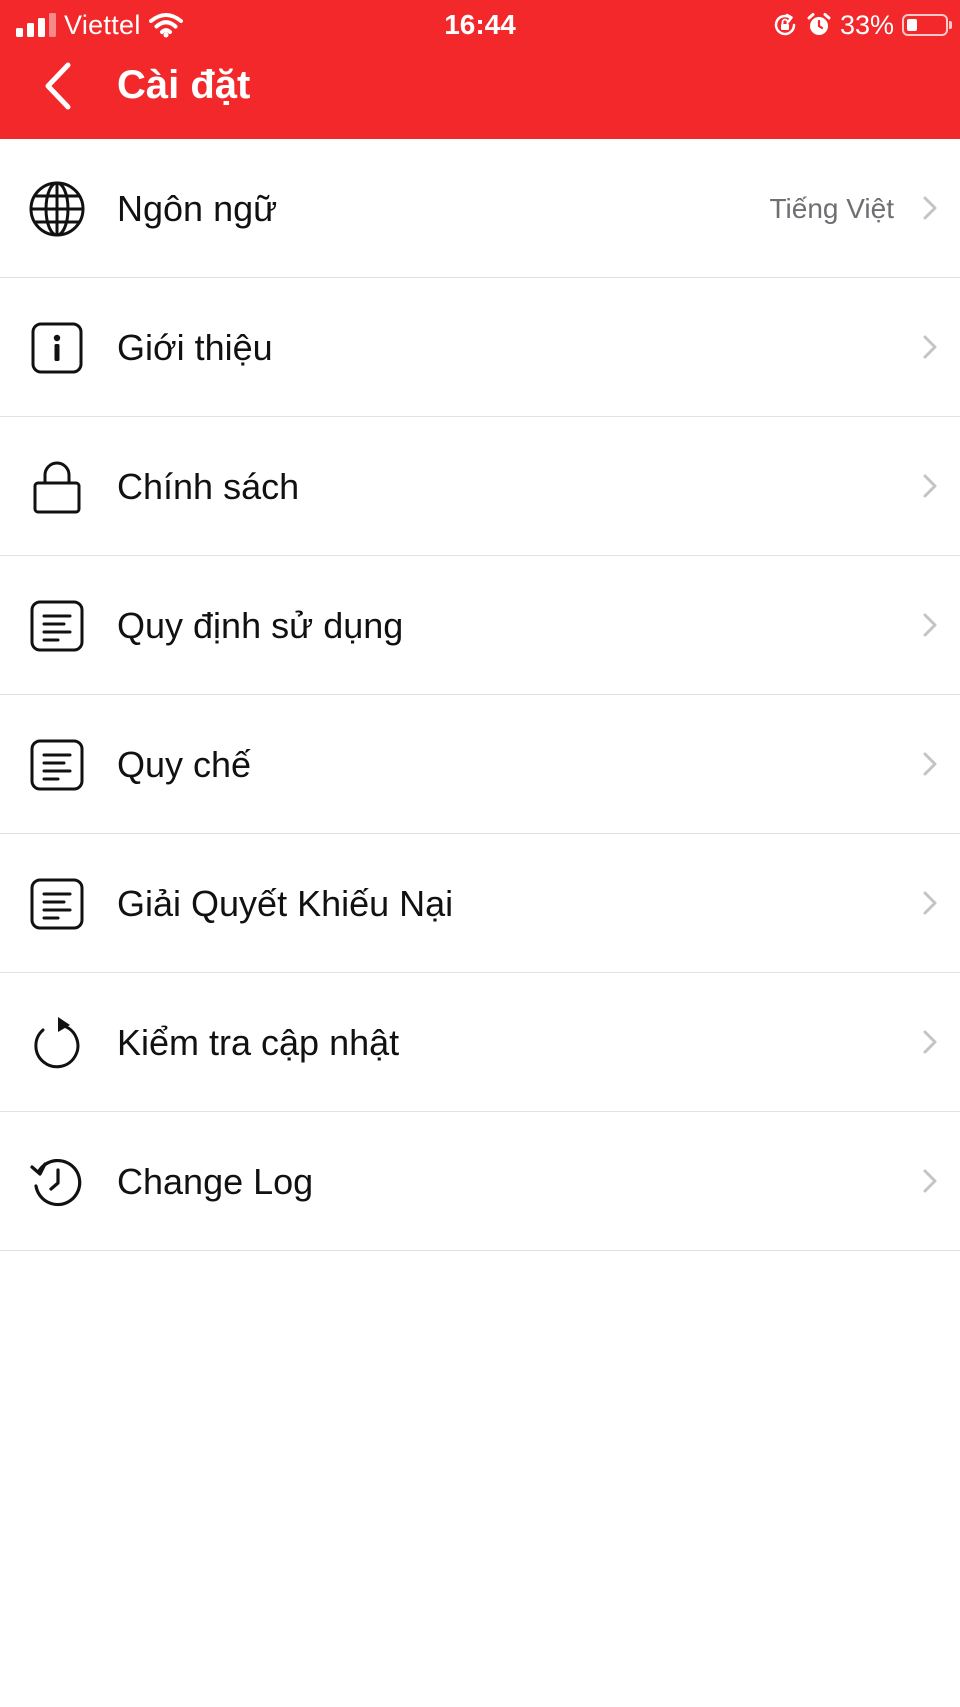 The image size is (960, 1707). I want to click on alarm-icon, so click(819, 24).